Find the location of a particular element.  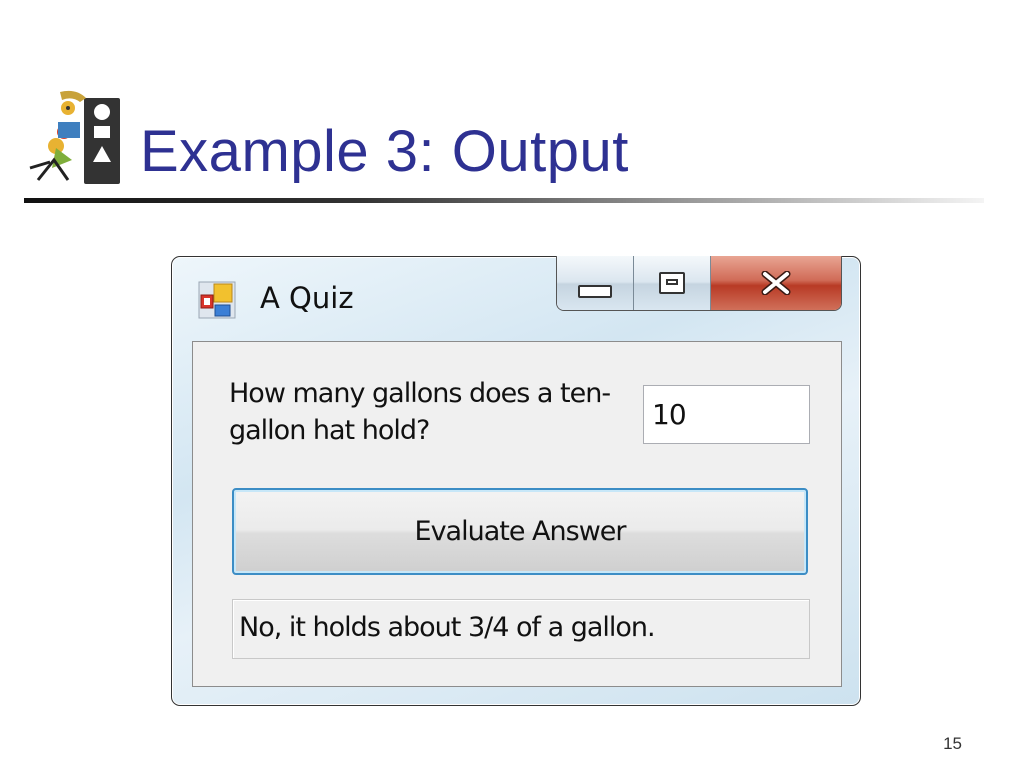

slide-title: Example 3: Output is located at coordinates (384, 151).